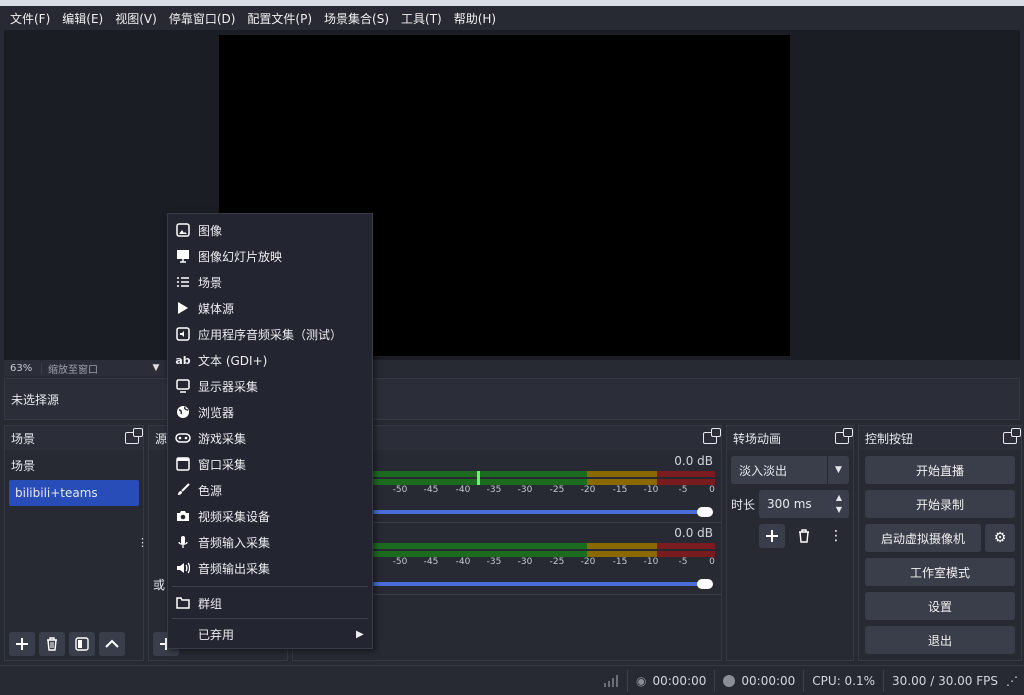 Image resolution: width=1024 pixels, height=695 pixels. I want to click on gear-icon: ⚙, so click(1000, 538).